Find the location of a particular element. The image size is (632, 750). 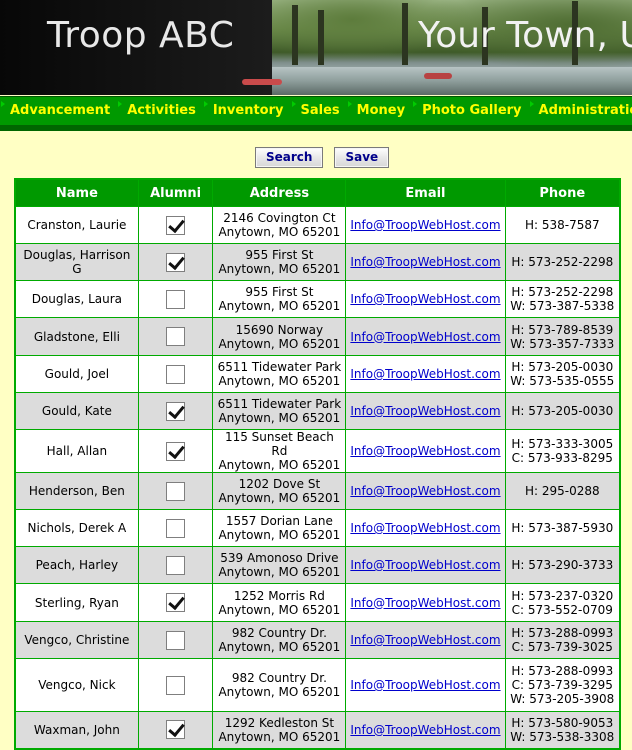

phone-number: W: 573-387-5338 is located at coordinates (562, 306).